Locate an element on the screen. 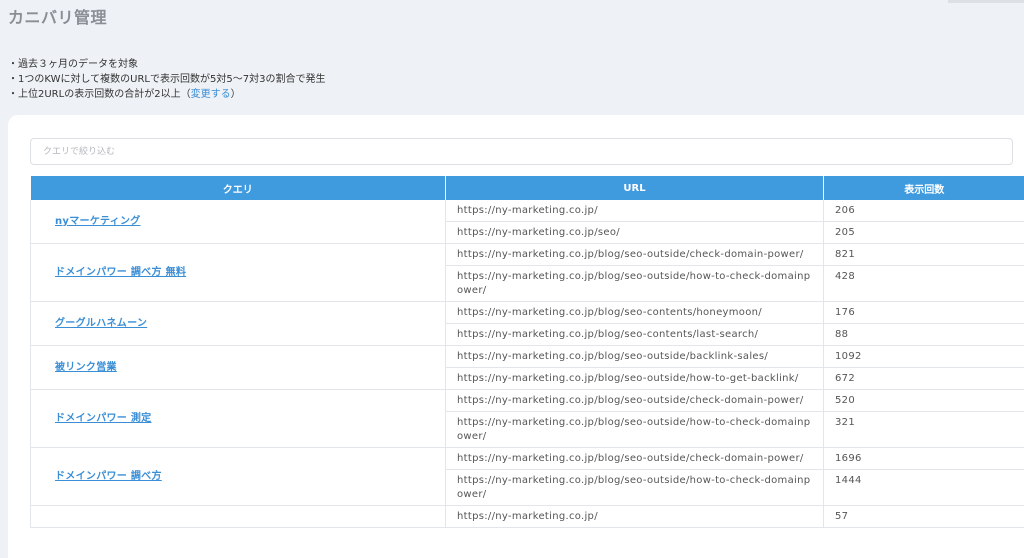 This screenshot has width=1024, height=558. note-threshold-prefix: ・上位2URLの表示回数の合計が2以上（ is located at coordinates (99, 94).